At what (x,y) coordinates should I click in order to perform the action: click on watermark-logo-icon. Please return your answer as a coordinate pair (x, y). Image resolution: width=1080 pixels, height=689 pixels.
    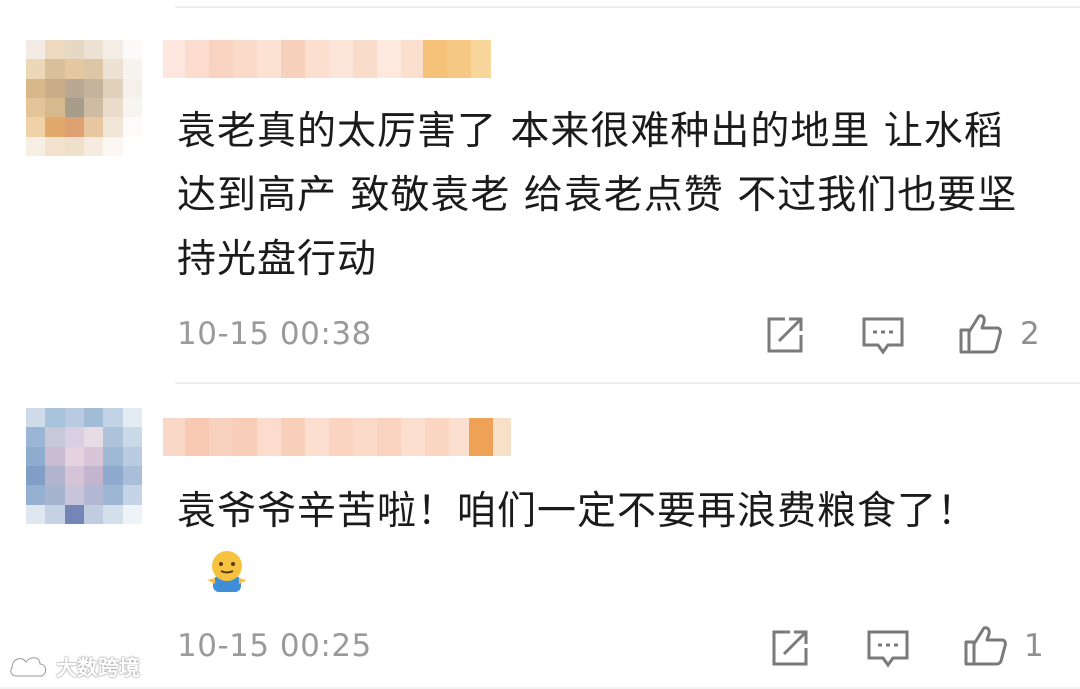
    Looking at the image, I should click on (28, 667).